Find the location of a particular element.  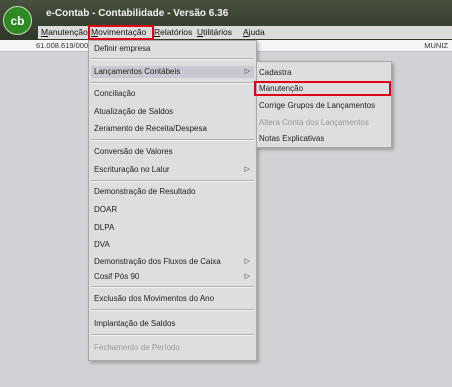

menu-ajuda-label: juda is located at coordinates (256, 32).